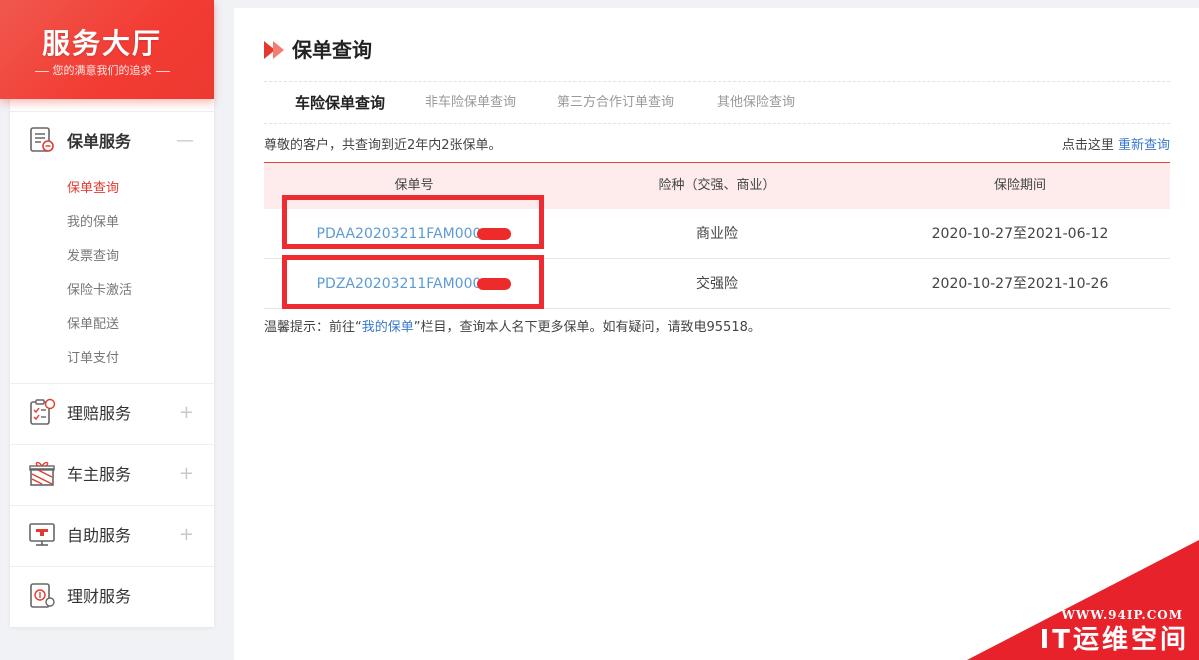  Describe the element at coordinates (99, 141) in the screenshot. I see `menu-group-label: 保单服务` at that location.